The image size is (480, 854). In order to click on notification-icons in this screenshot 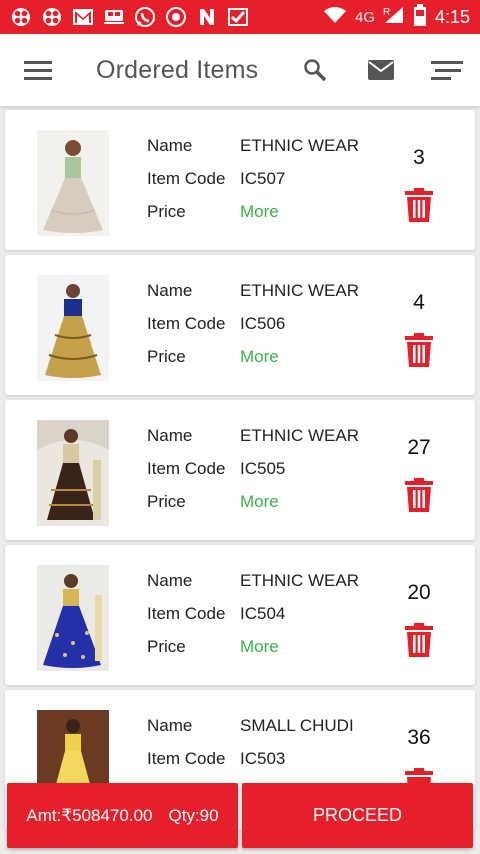, I will do `click(129, 17)`.